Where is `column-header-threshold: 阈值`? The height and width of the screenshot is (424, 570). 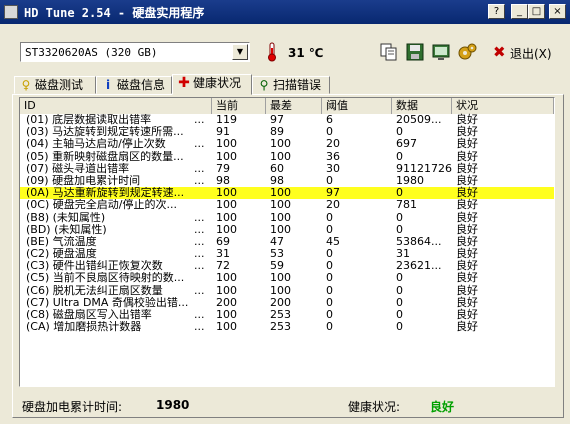
column-header-threshold: 阈值 is located at coordinates (357, 106).